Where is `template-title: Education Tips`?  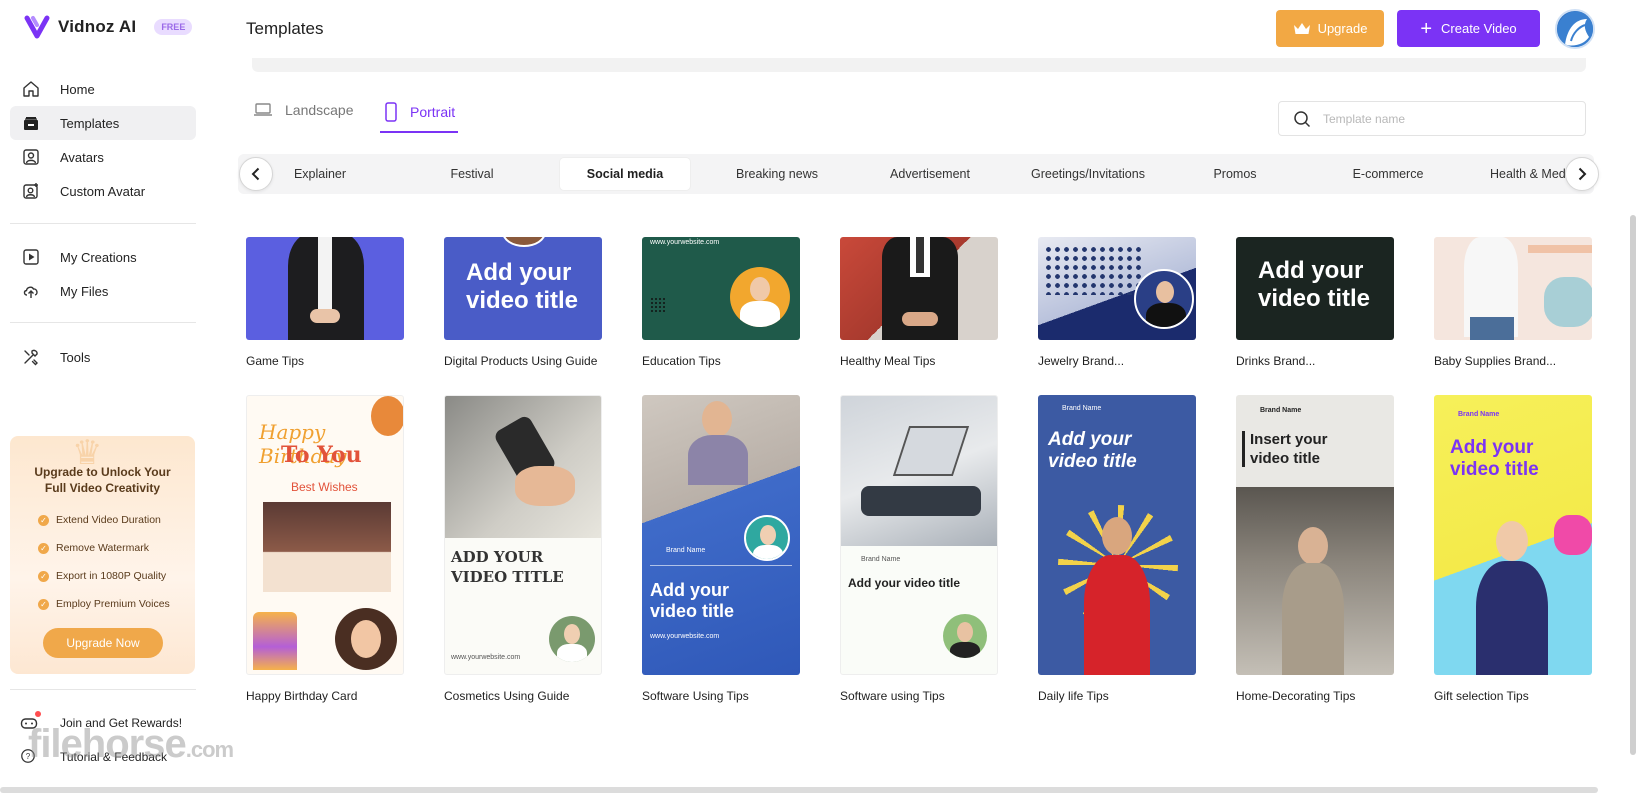
template-title: Education Tips is located at coordinates (681, 361).